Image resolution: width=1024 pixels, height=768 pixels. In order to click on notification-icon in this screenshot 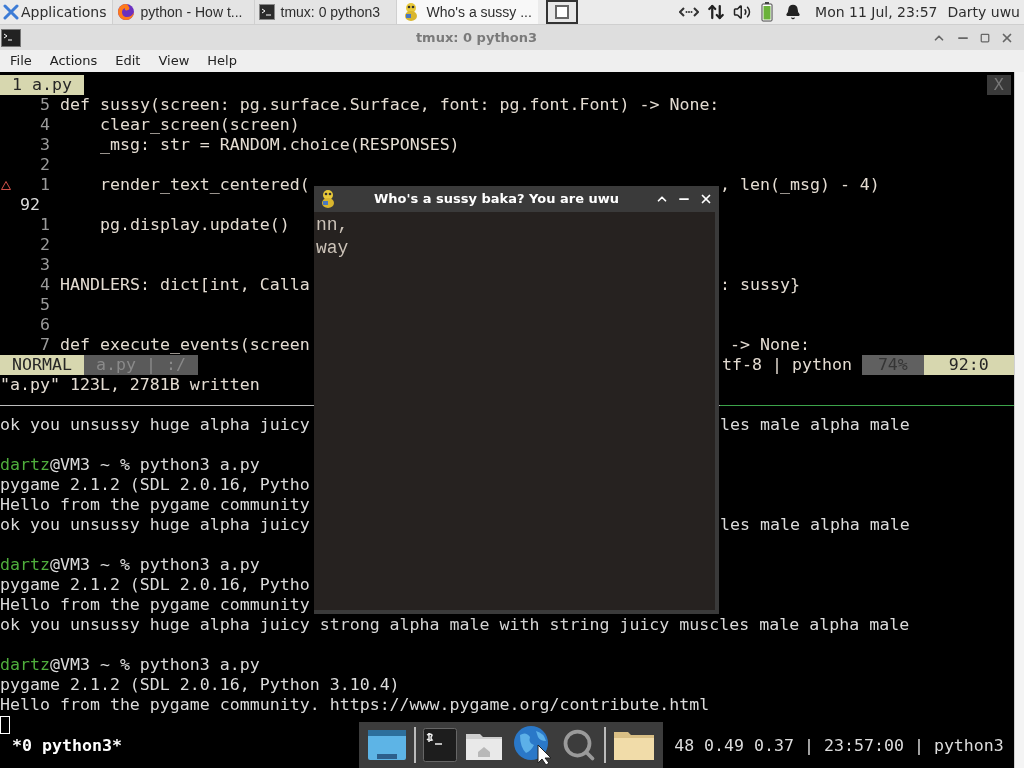, I will do `click(793, 12)`.